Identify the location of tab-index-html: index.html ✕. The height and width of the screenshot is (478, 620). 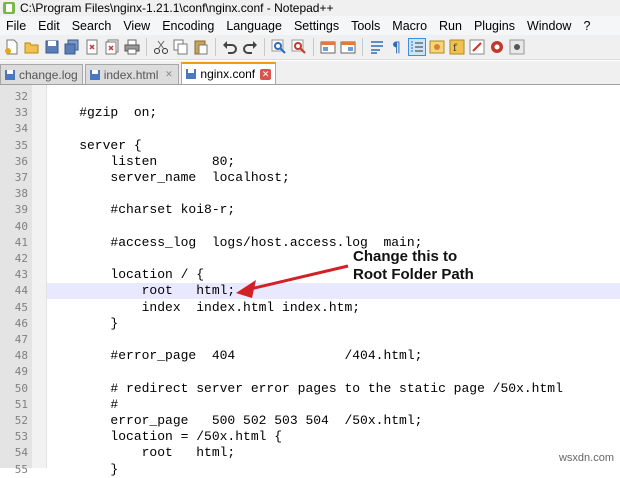
(132, 74).